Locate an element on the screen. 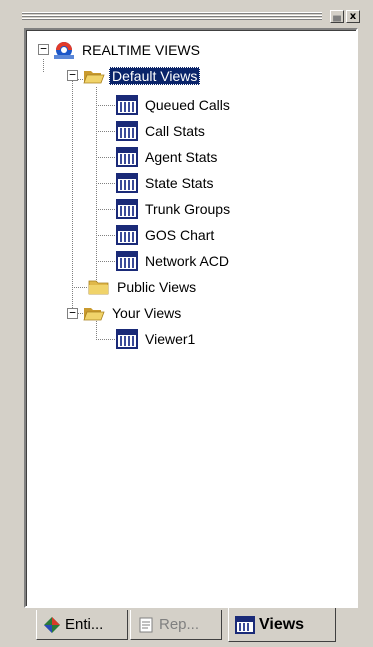 This screenshot has height=647, width=373. tree-node-default-views: Default Views is located at coordinates (142, 76).